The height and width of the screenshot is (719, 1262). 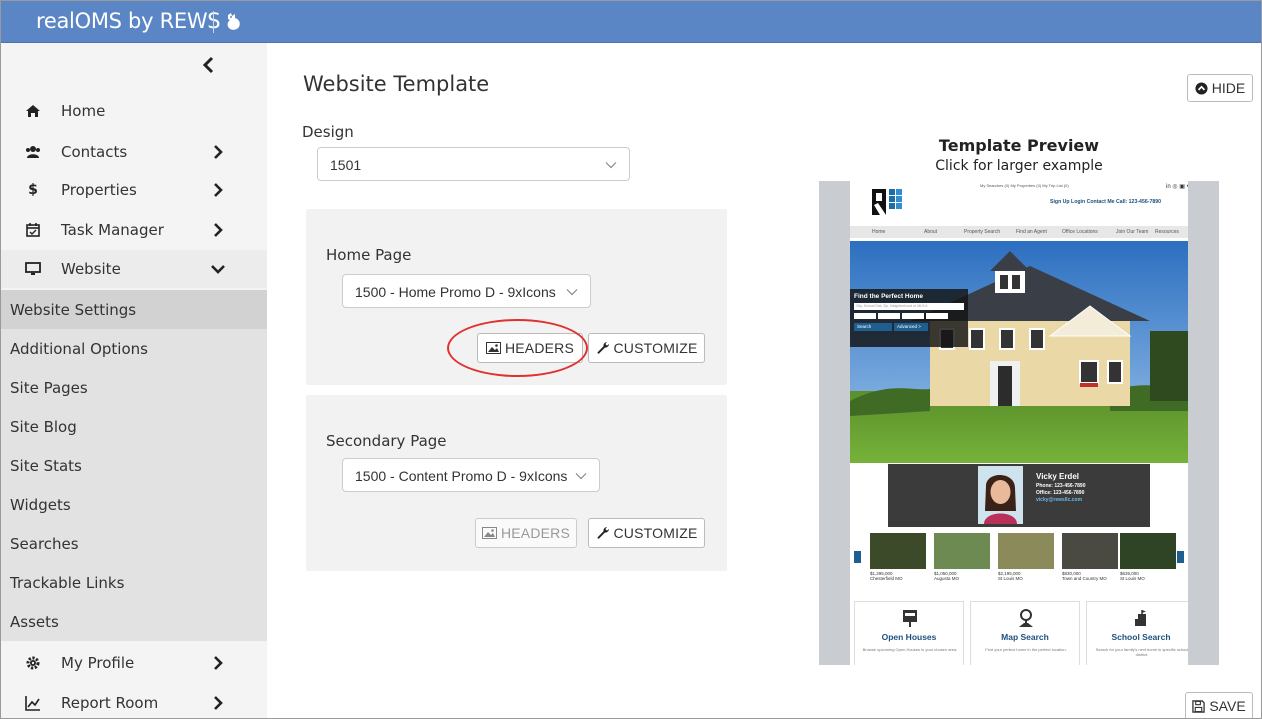 I want to click on preview-subtitle: Click for larger example, so click(x=1019, y=166).